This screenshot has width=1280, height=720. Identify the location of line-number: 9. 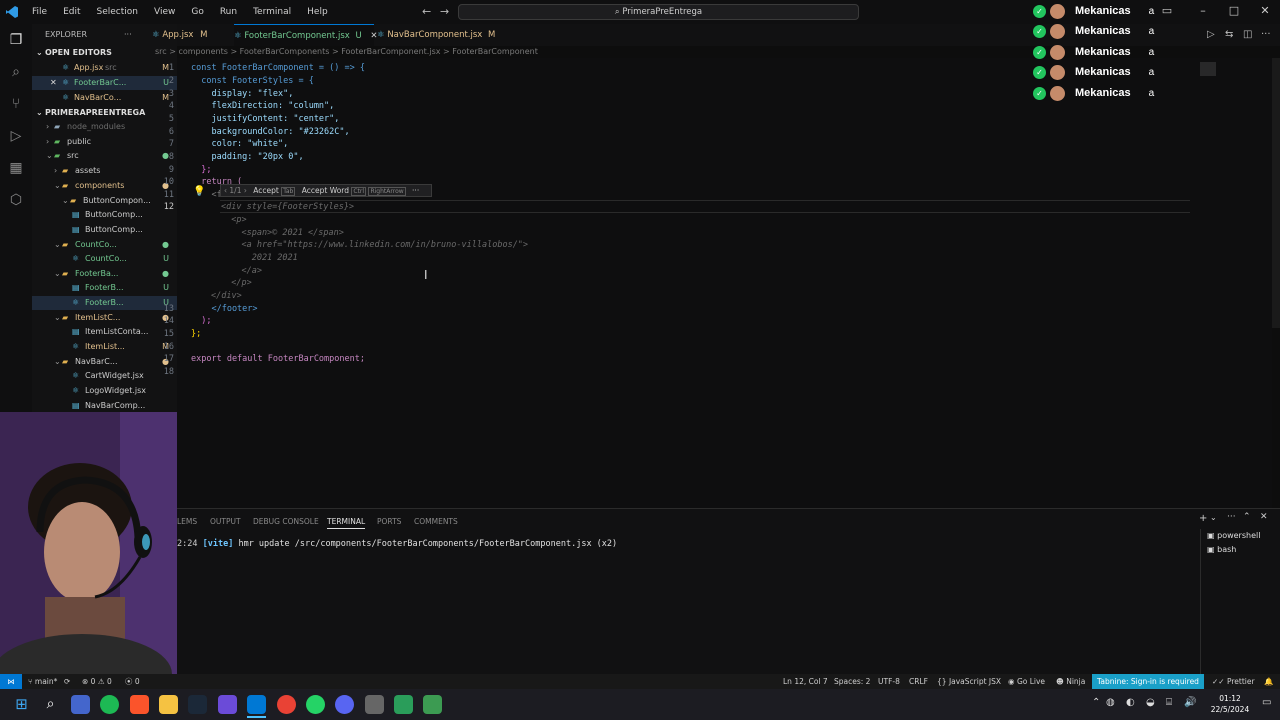
(171, 170).